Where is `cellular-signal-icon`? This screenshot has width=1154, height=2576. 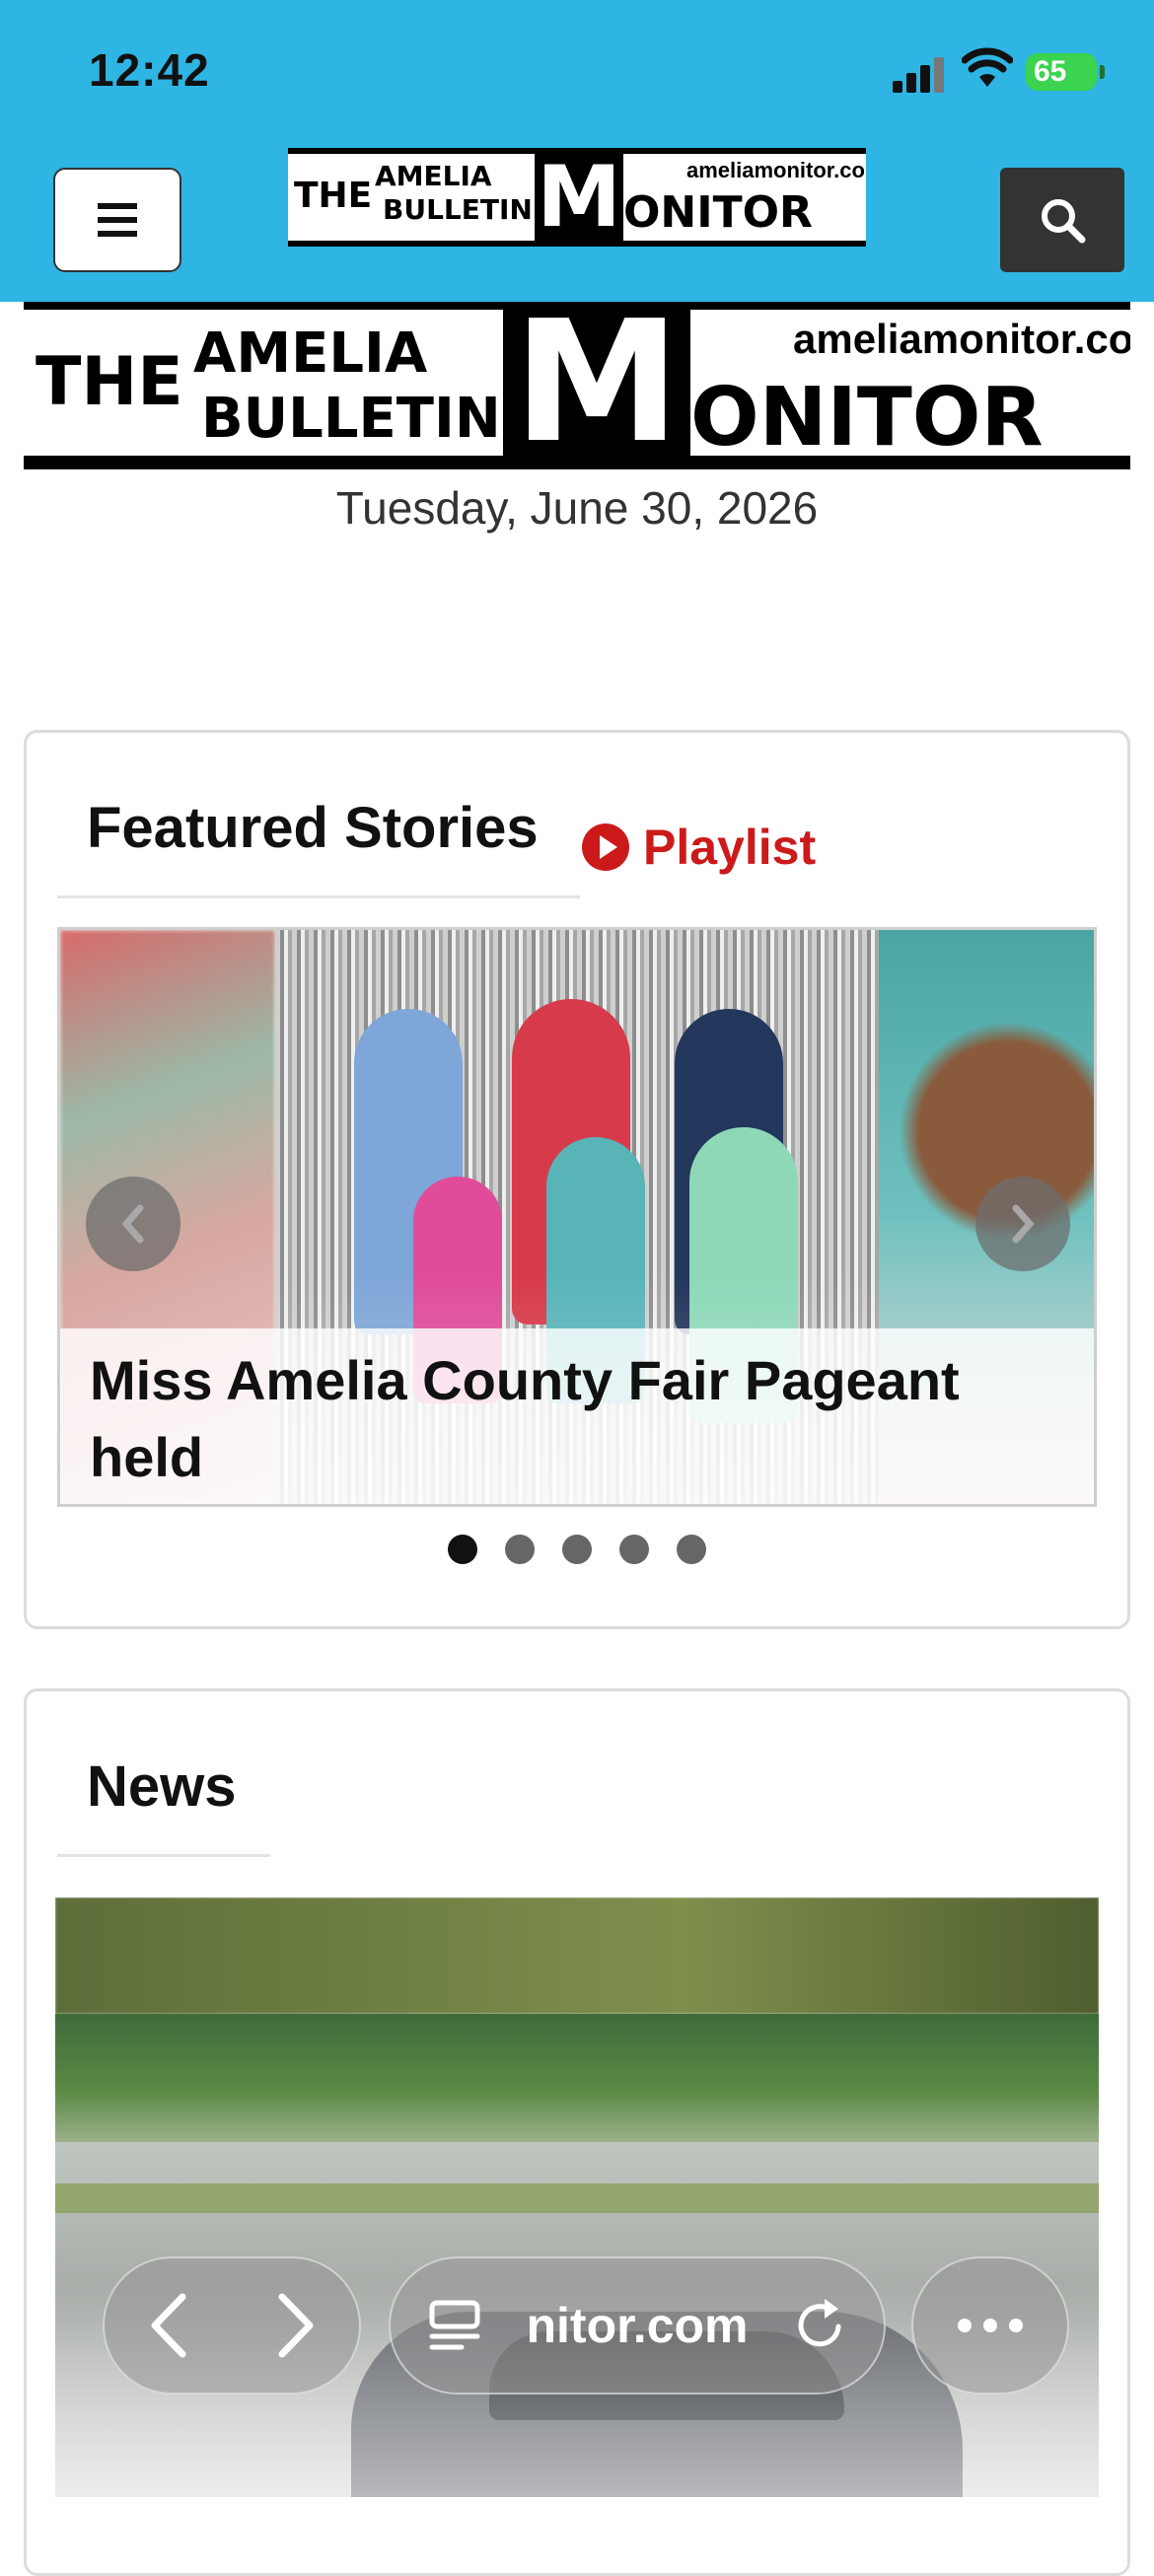 cellular-signal-icon is located at coordinates (921, 72).